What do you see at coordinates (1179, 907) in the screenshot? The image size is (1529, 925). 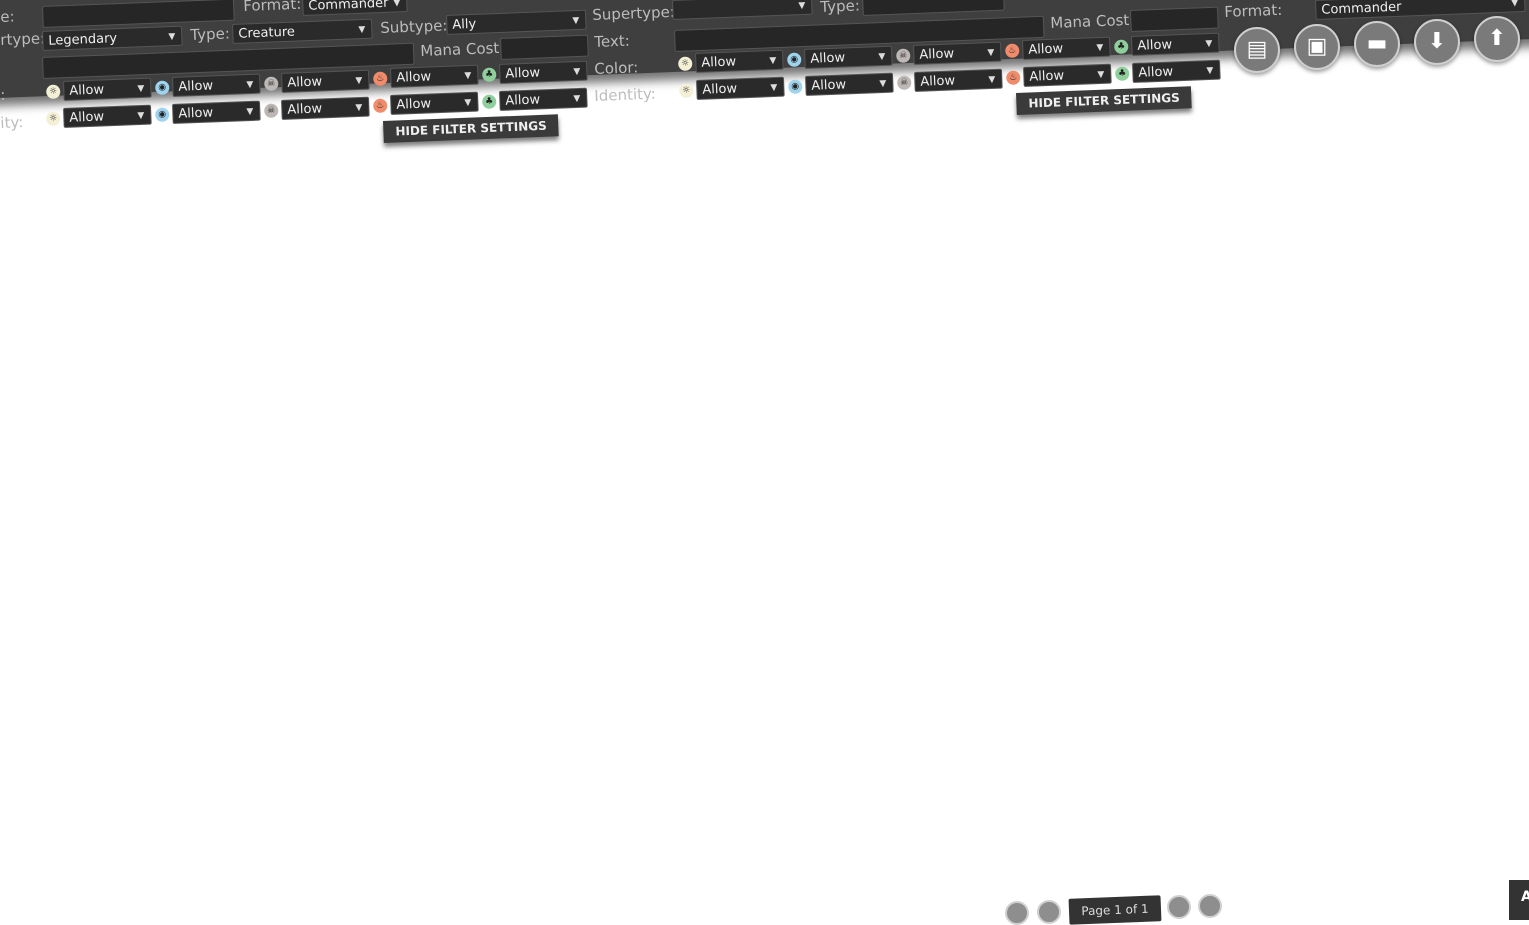 I see `next-page-button` at bounding box center [1179, 907].